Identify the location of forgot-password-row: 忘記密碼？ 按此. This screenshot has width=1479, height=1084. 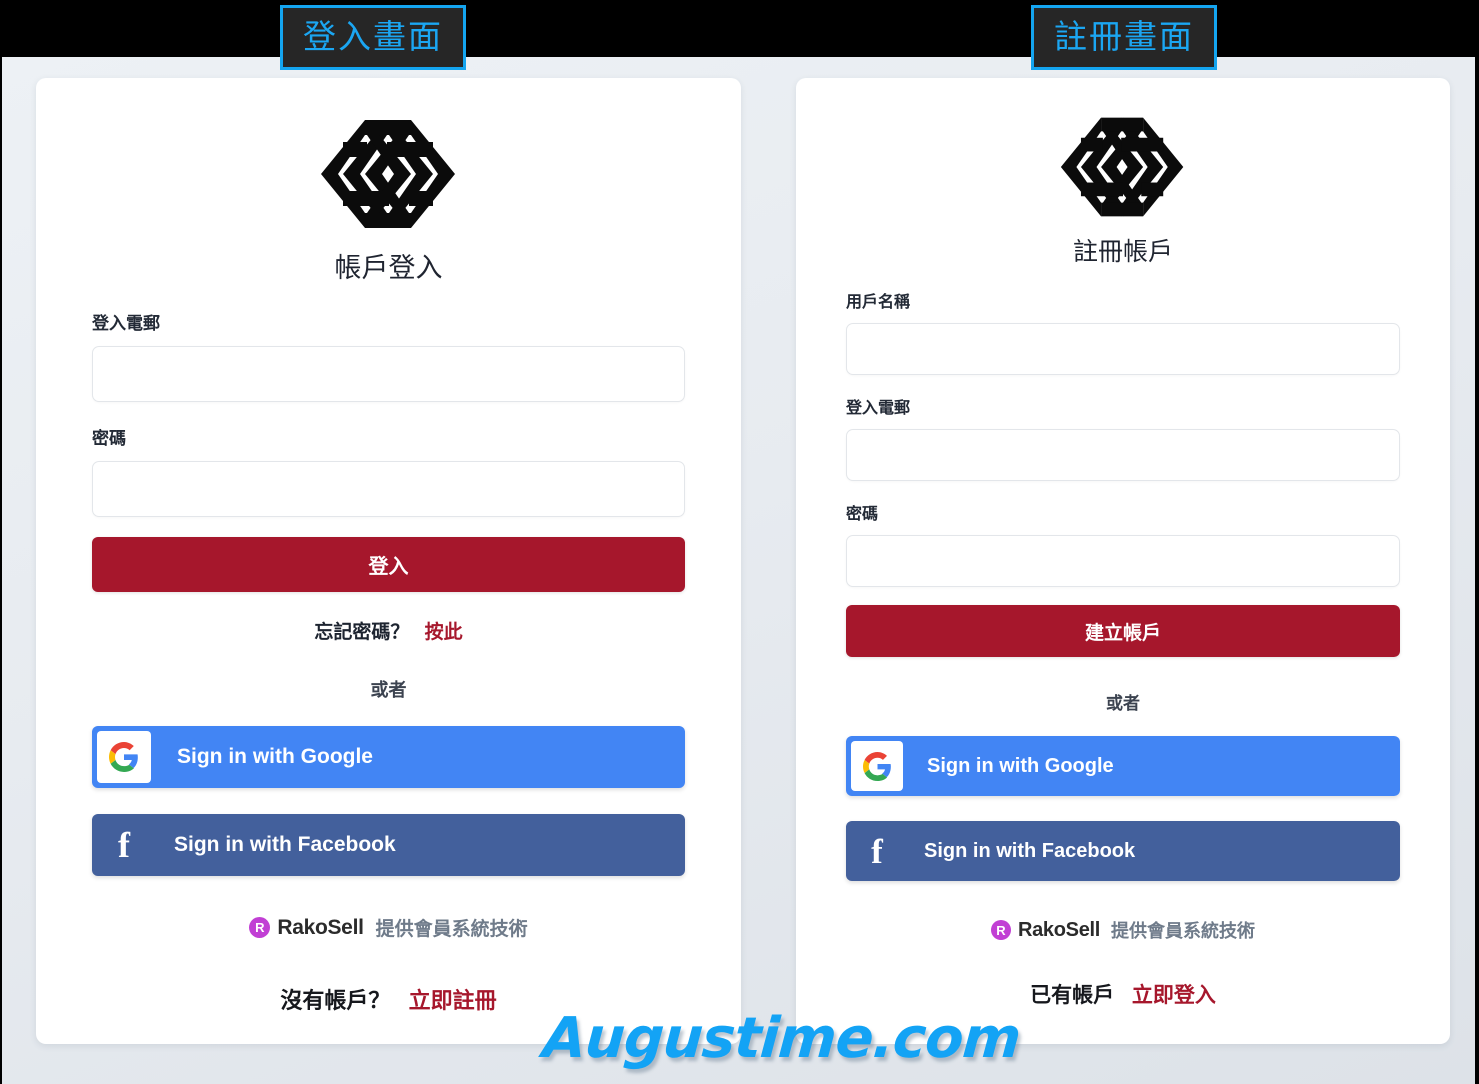
(388, 630).